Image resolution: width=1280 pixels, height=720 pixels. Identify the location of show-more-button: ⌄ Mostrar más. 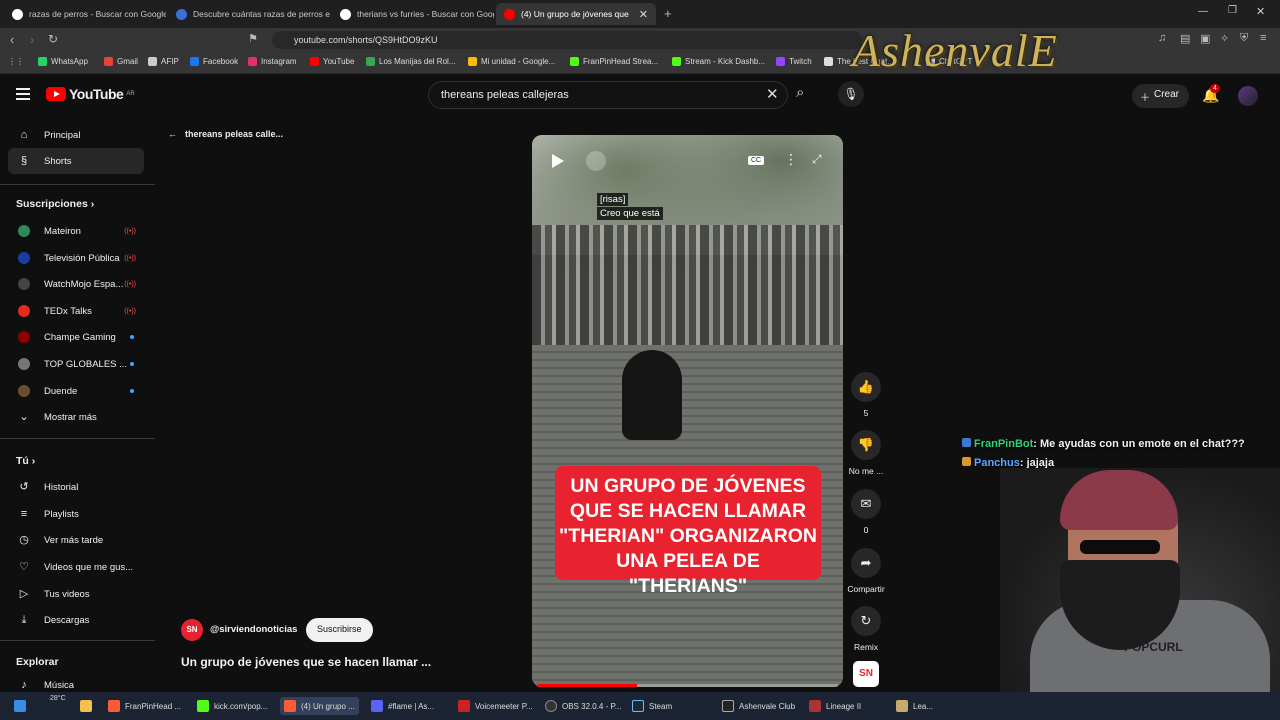
(76, 417).